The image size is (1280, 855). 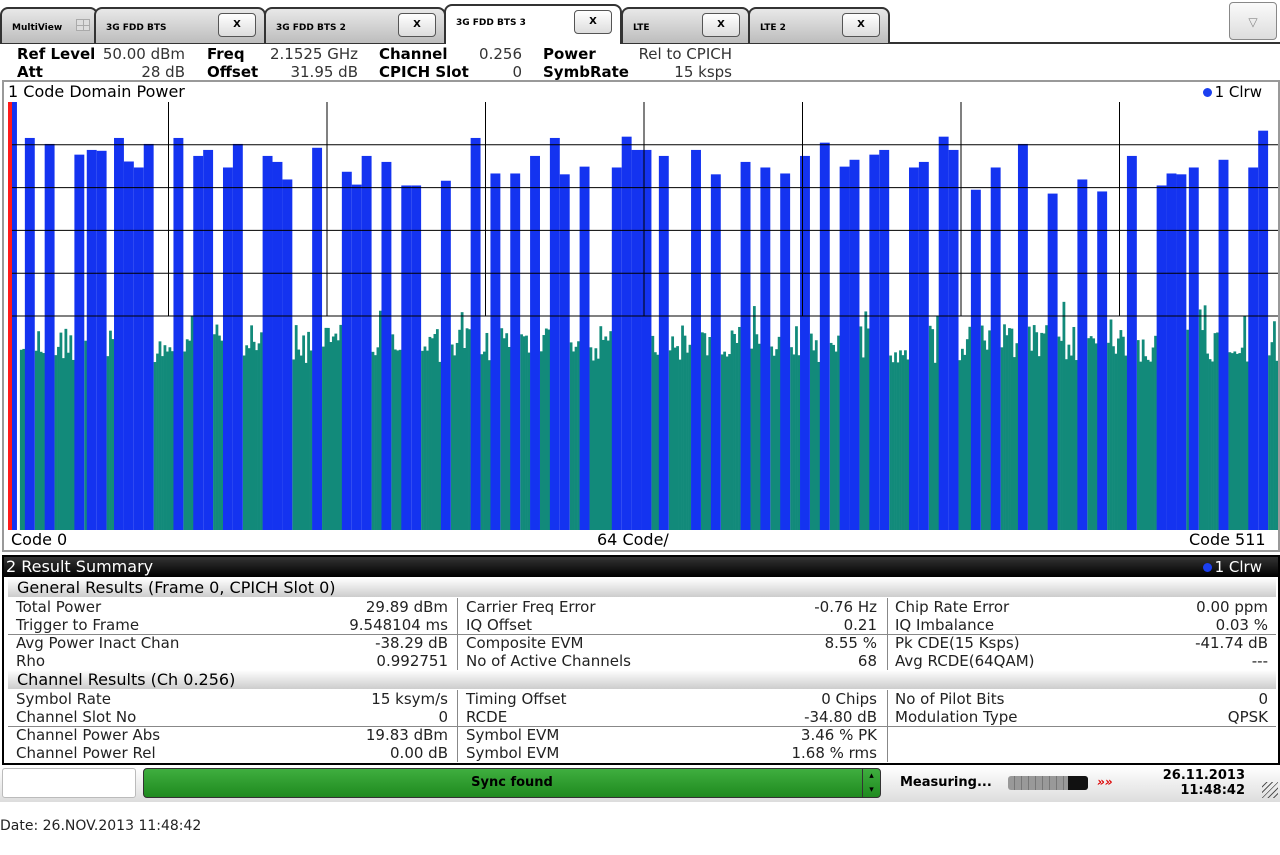 I want to click on result-label: Avg Power Inact Chan, so click(x=98, y=643).